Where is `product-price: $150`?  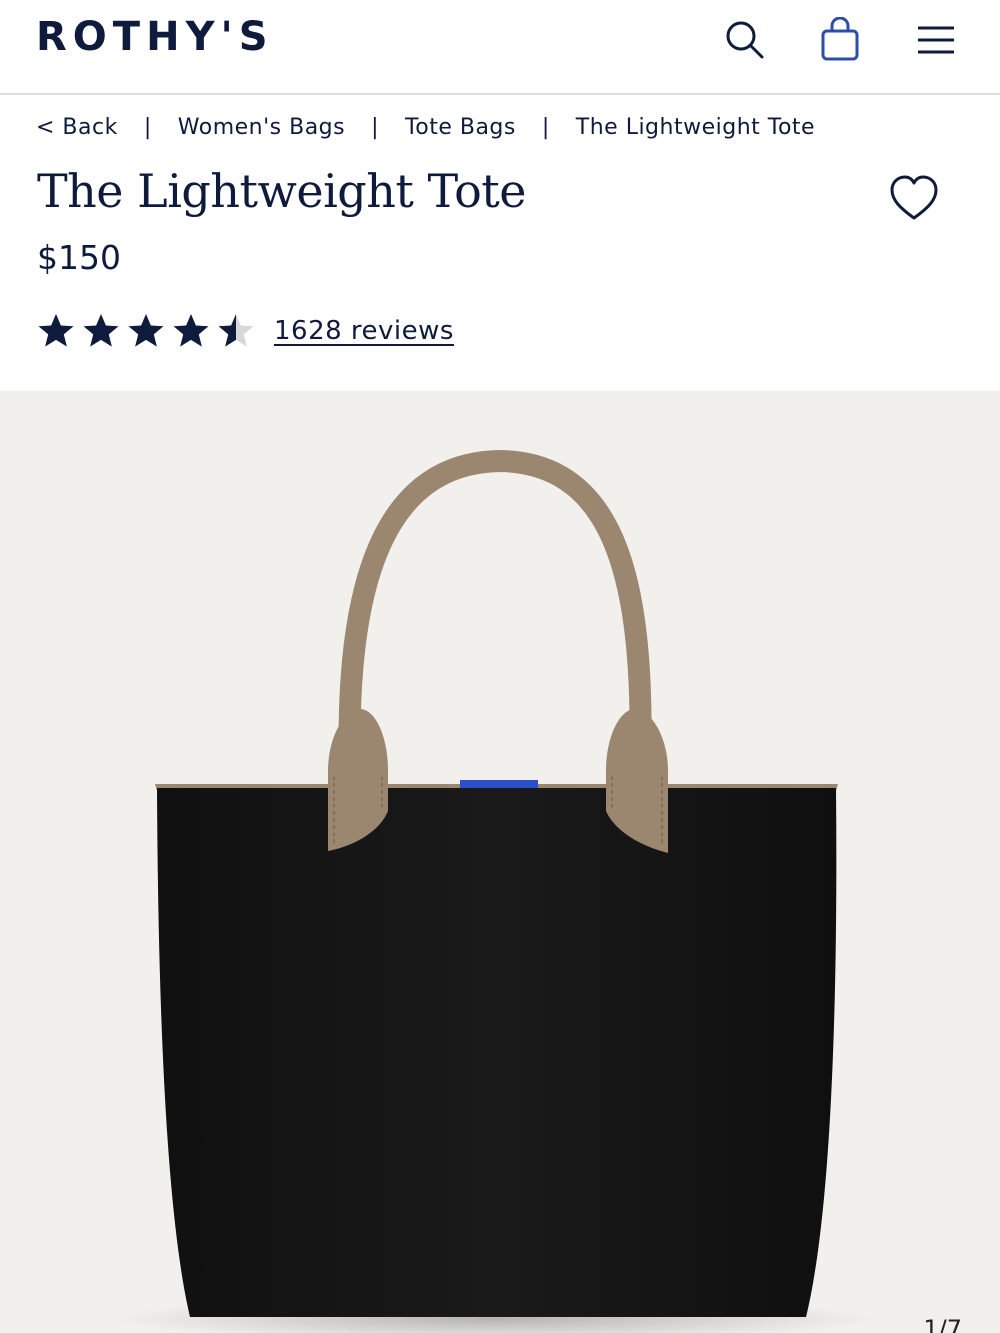
product-price: $150 is located at coordinates (79, 257).